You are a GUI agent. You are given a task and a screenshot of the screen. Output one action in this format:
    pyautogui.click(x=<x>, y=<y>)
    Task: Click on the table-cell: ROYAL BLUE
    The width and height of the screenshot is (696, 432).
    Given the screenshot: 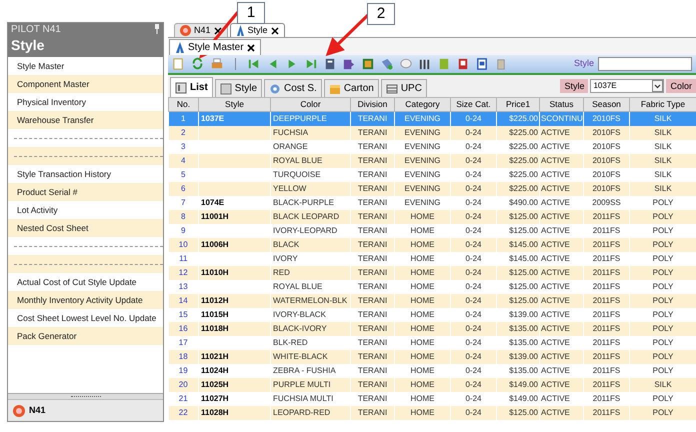 What is the action you would take?
    pyautogui.click(x=297, y=160)
    